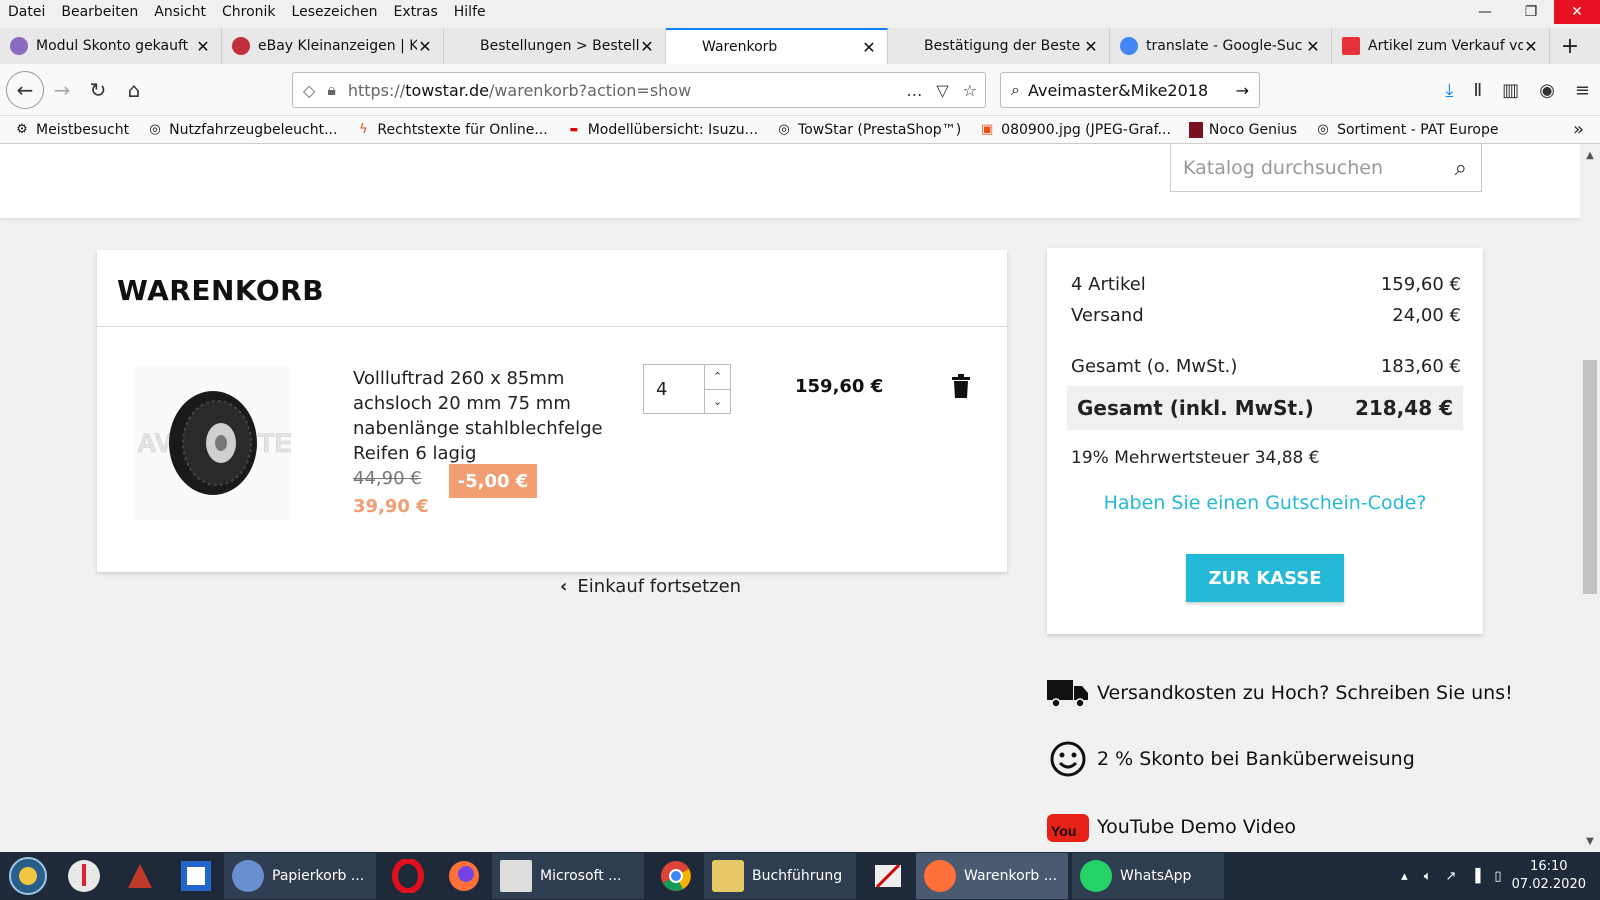 The image size is (1600, 900). Describe the element at coordinates (1449, 90) in the screenshot. I see `download-icon: ⤓` at that location.